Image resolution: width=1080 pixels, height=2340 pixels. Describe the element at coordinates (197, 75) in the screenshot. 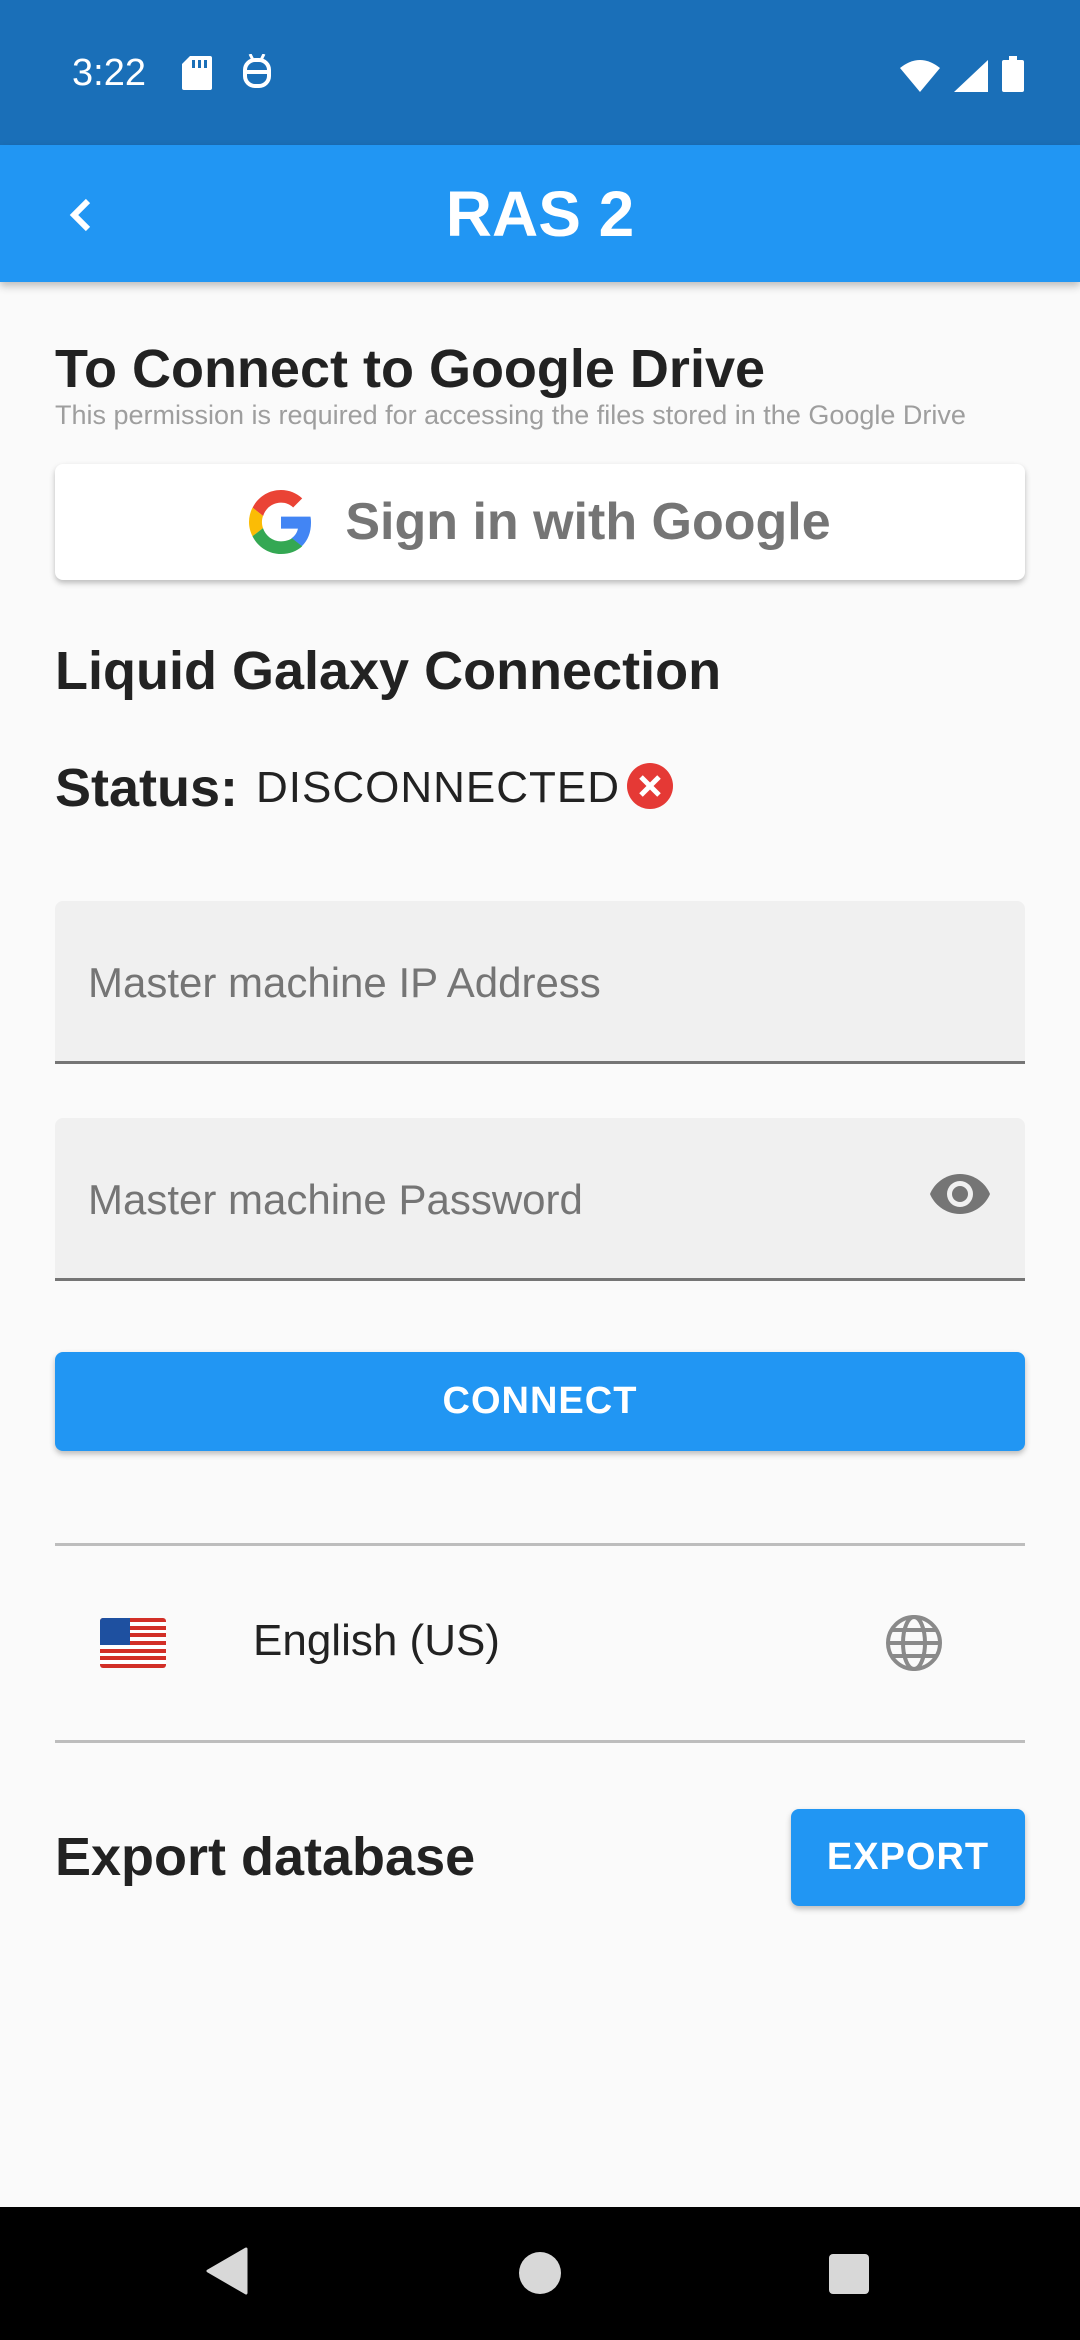

I see `sd-card-icon` at that location.